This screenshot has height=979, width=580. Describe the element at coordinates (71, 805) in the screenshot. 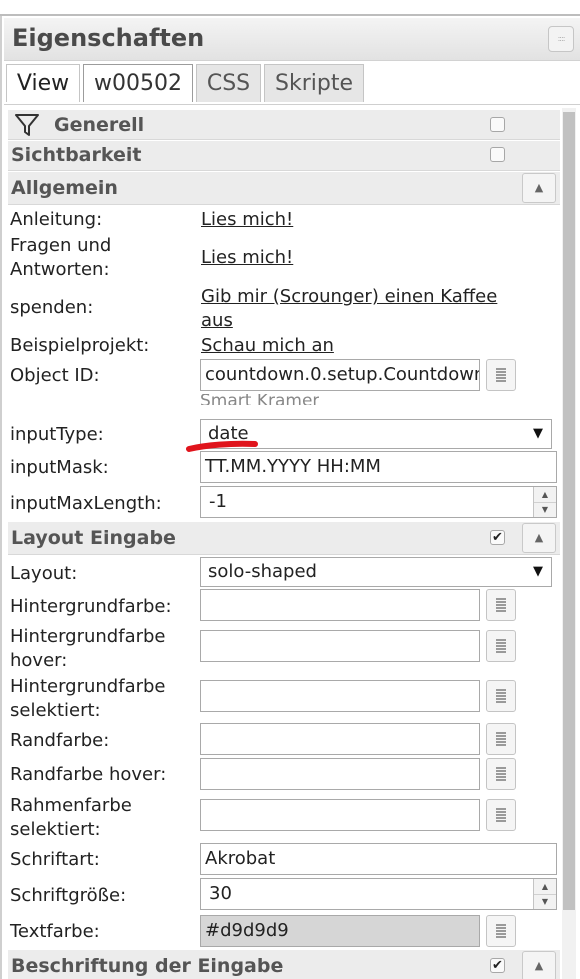

I see `rahmenfarbe-selektiert-label-line1: Rahmenfarbe` at that location.